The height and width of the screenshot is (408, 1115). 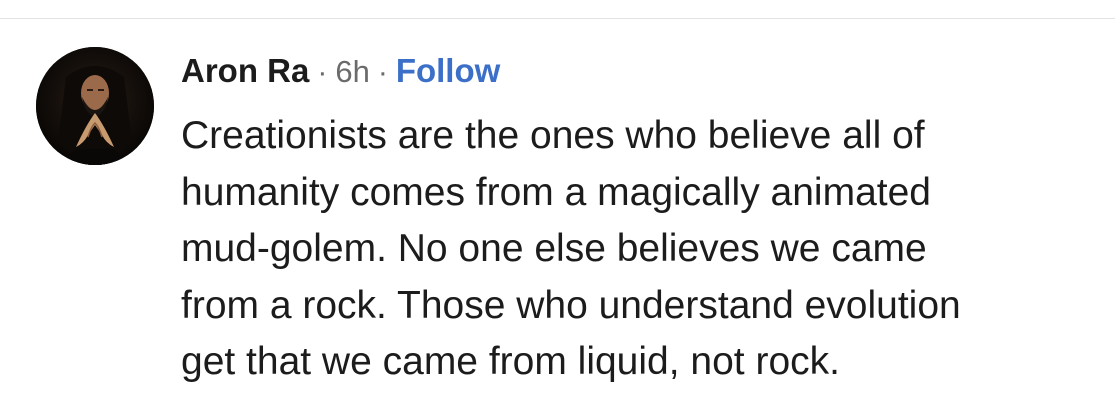 What do you see at coordinates (556, 192) in the screenshot?
I see `comment-body-line: humanity comes from a magically animated` at bounding box center [556, 192].